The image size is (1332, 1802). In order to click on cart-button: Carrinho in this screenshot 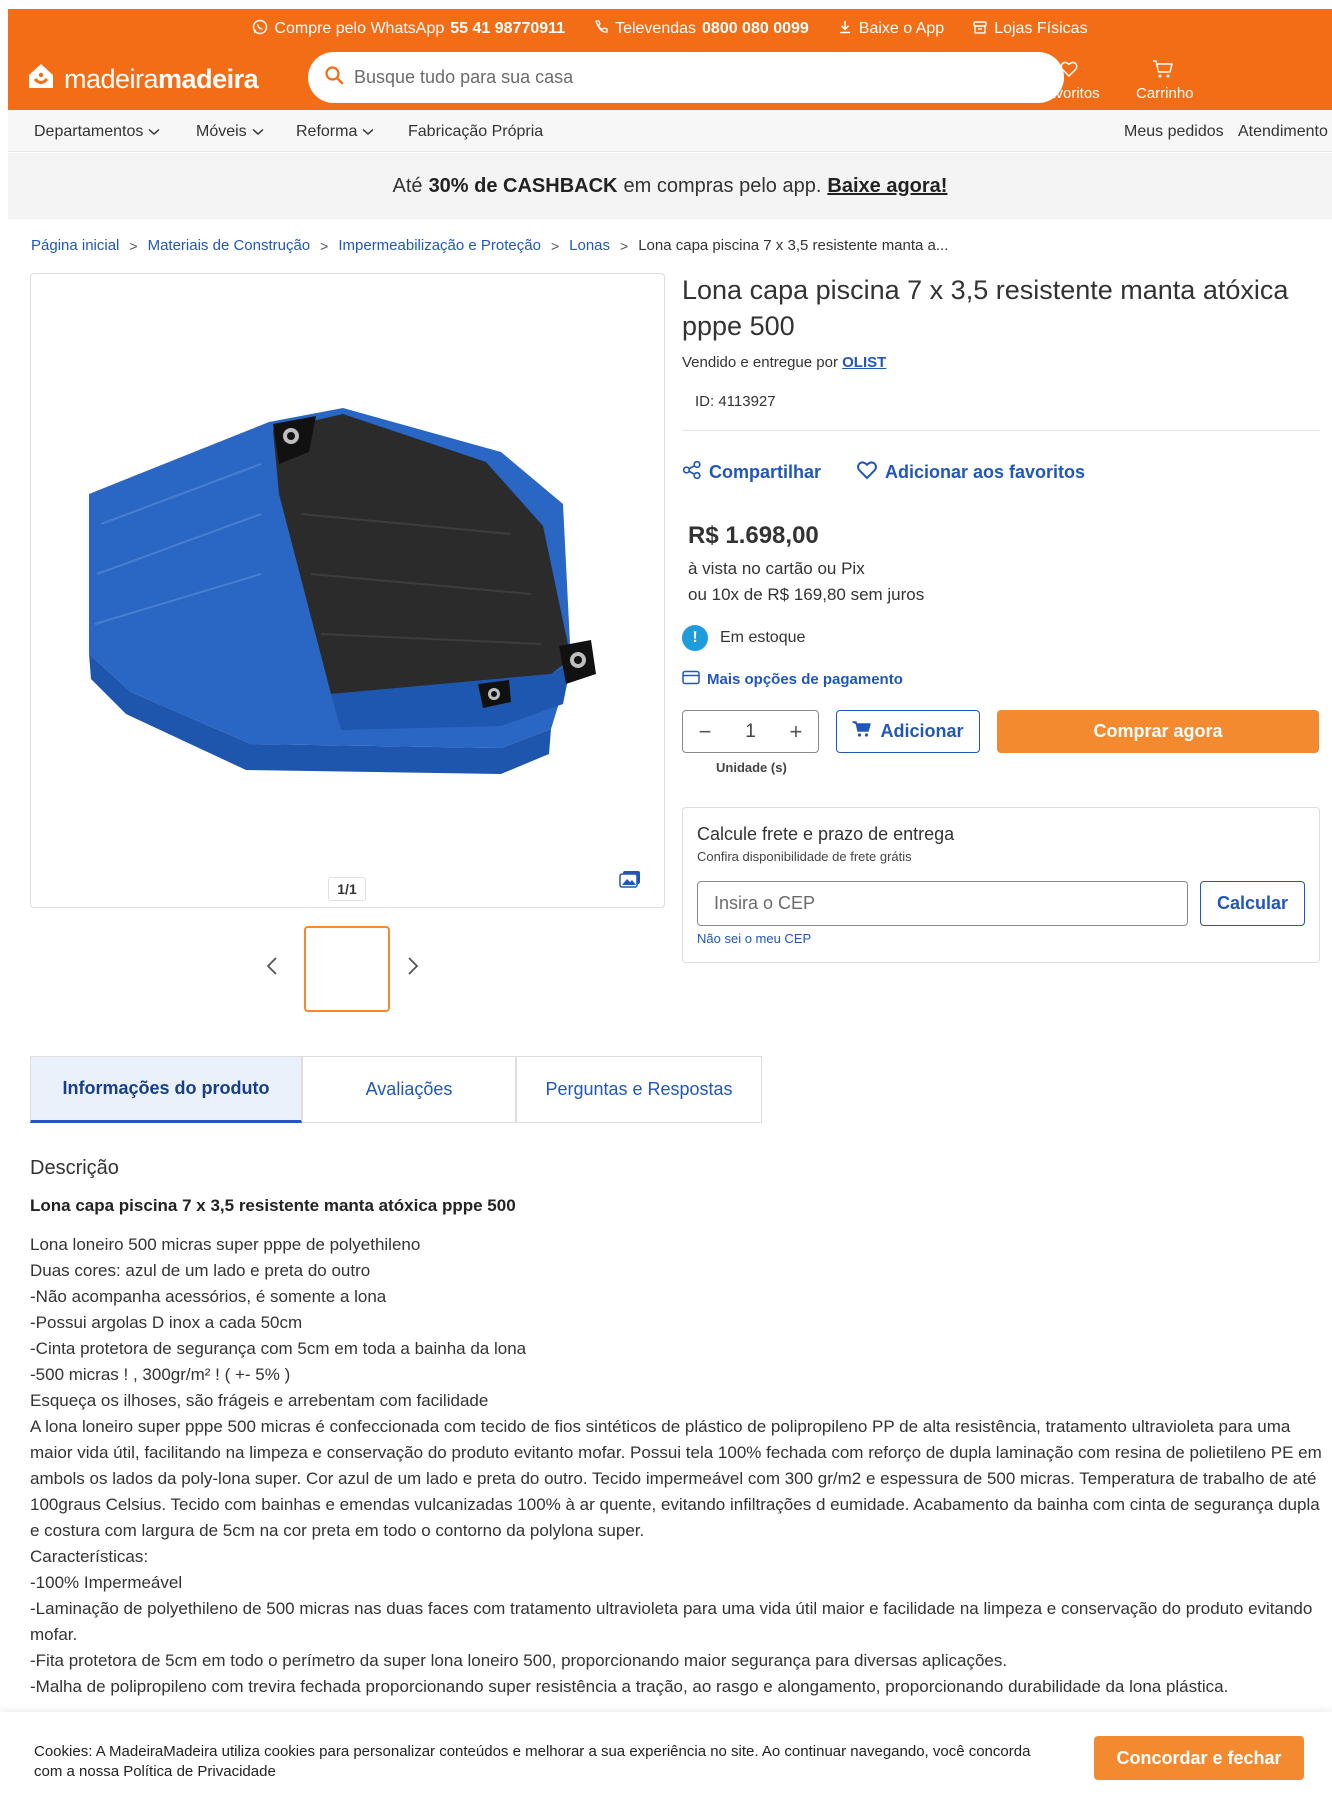, I will do `click(1226, 80)`.